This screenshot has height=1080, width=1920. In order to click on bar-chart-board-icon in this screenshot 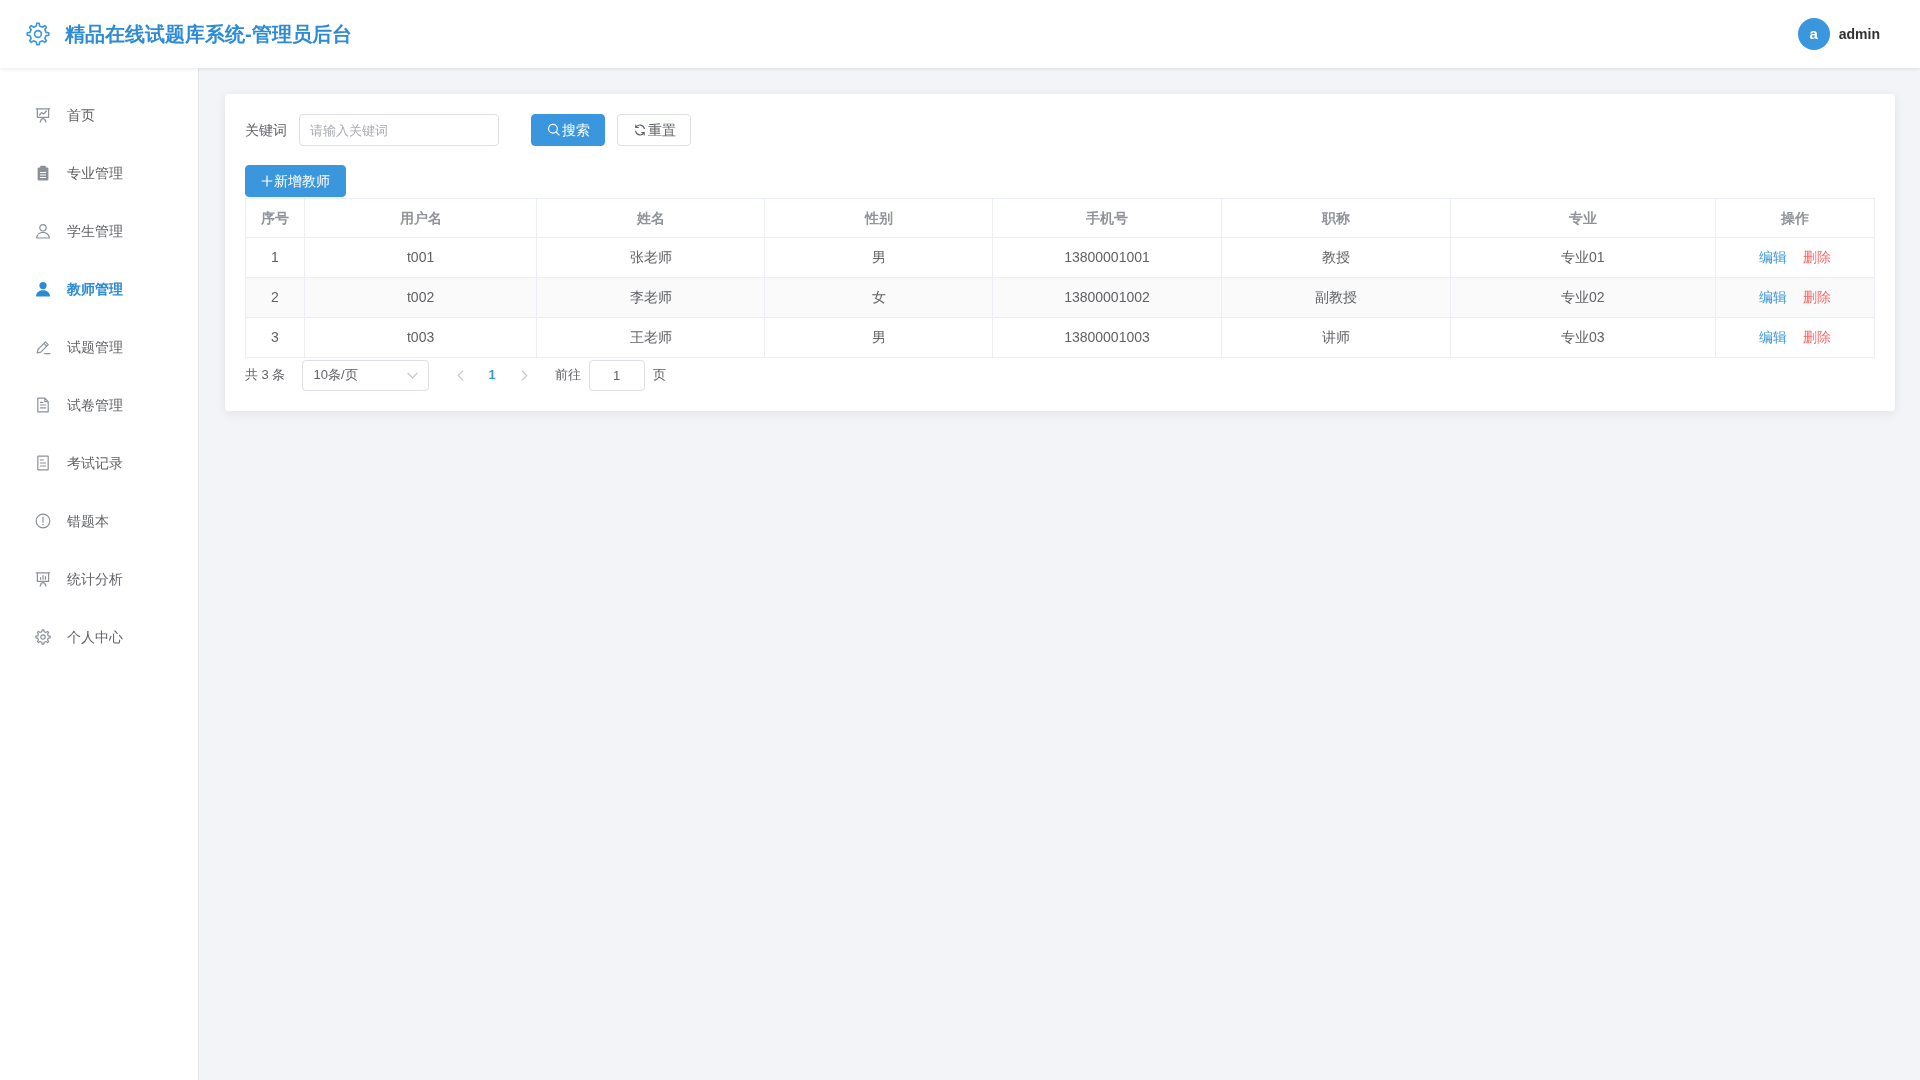, I will do `click(43, 579)`.